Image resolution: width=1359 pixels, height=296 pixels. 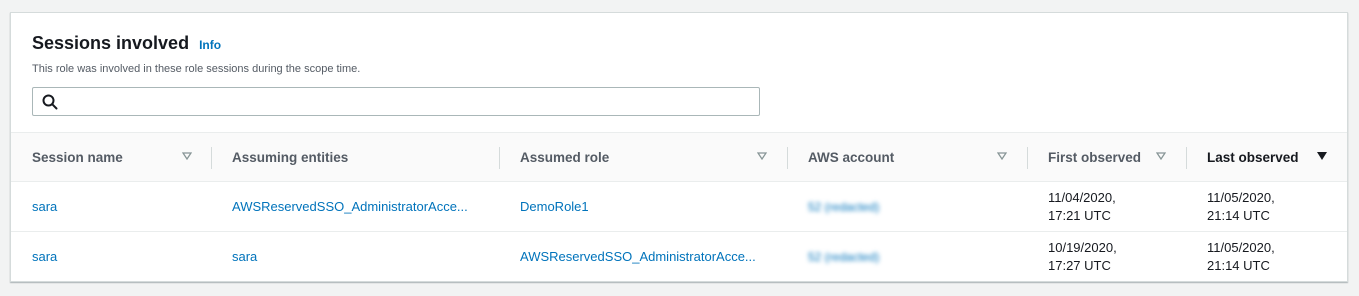 What do you see at coordinates (244, 256) in the screenshot?
I see `assuming-entity-link: sara` at bounding box center [244, 256].